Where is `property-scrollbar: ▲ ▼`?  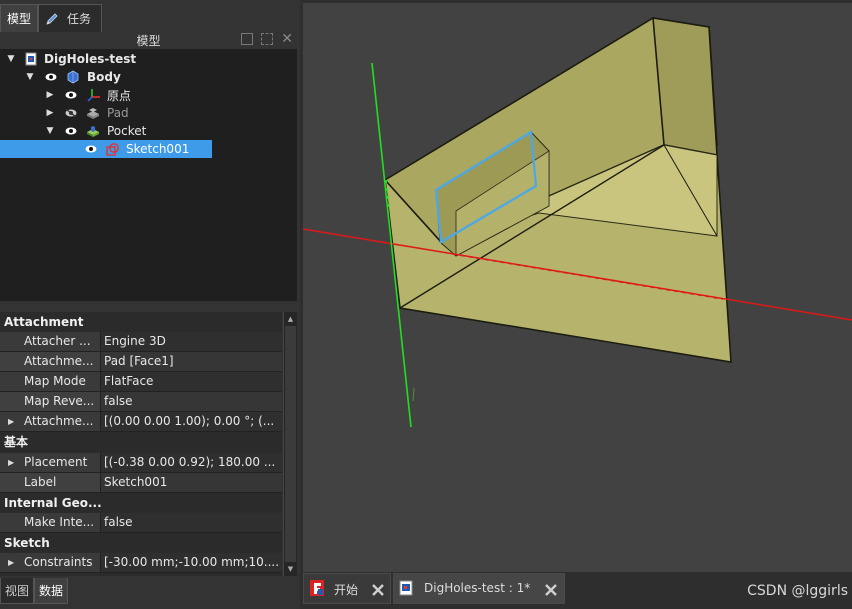 property-scrollbar: ▲ ▼ is located at coordinates (290, 444).